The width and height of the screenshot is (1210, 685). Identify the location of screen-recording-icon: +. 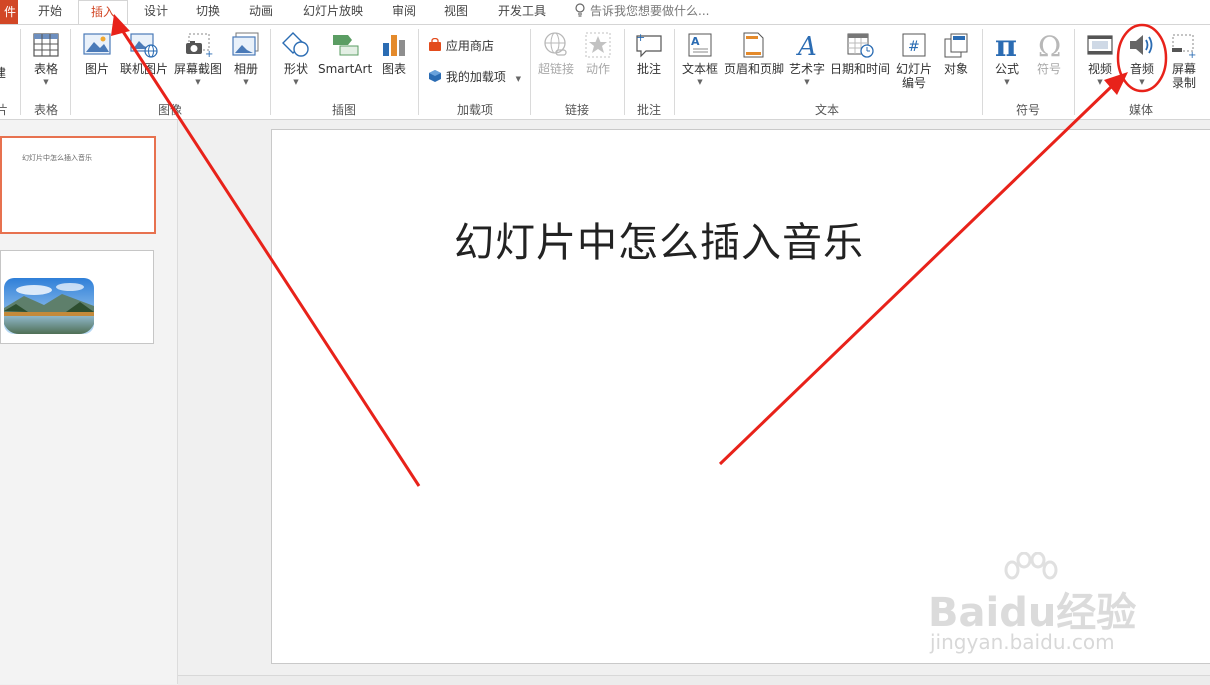
(1184, 46).